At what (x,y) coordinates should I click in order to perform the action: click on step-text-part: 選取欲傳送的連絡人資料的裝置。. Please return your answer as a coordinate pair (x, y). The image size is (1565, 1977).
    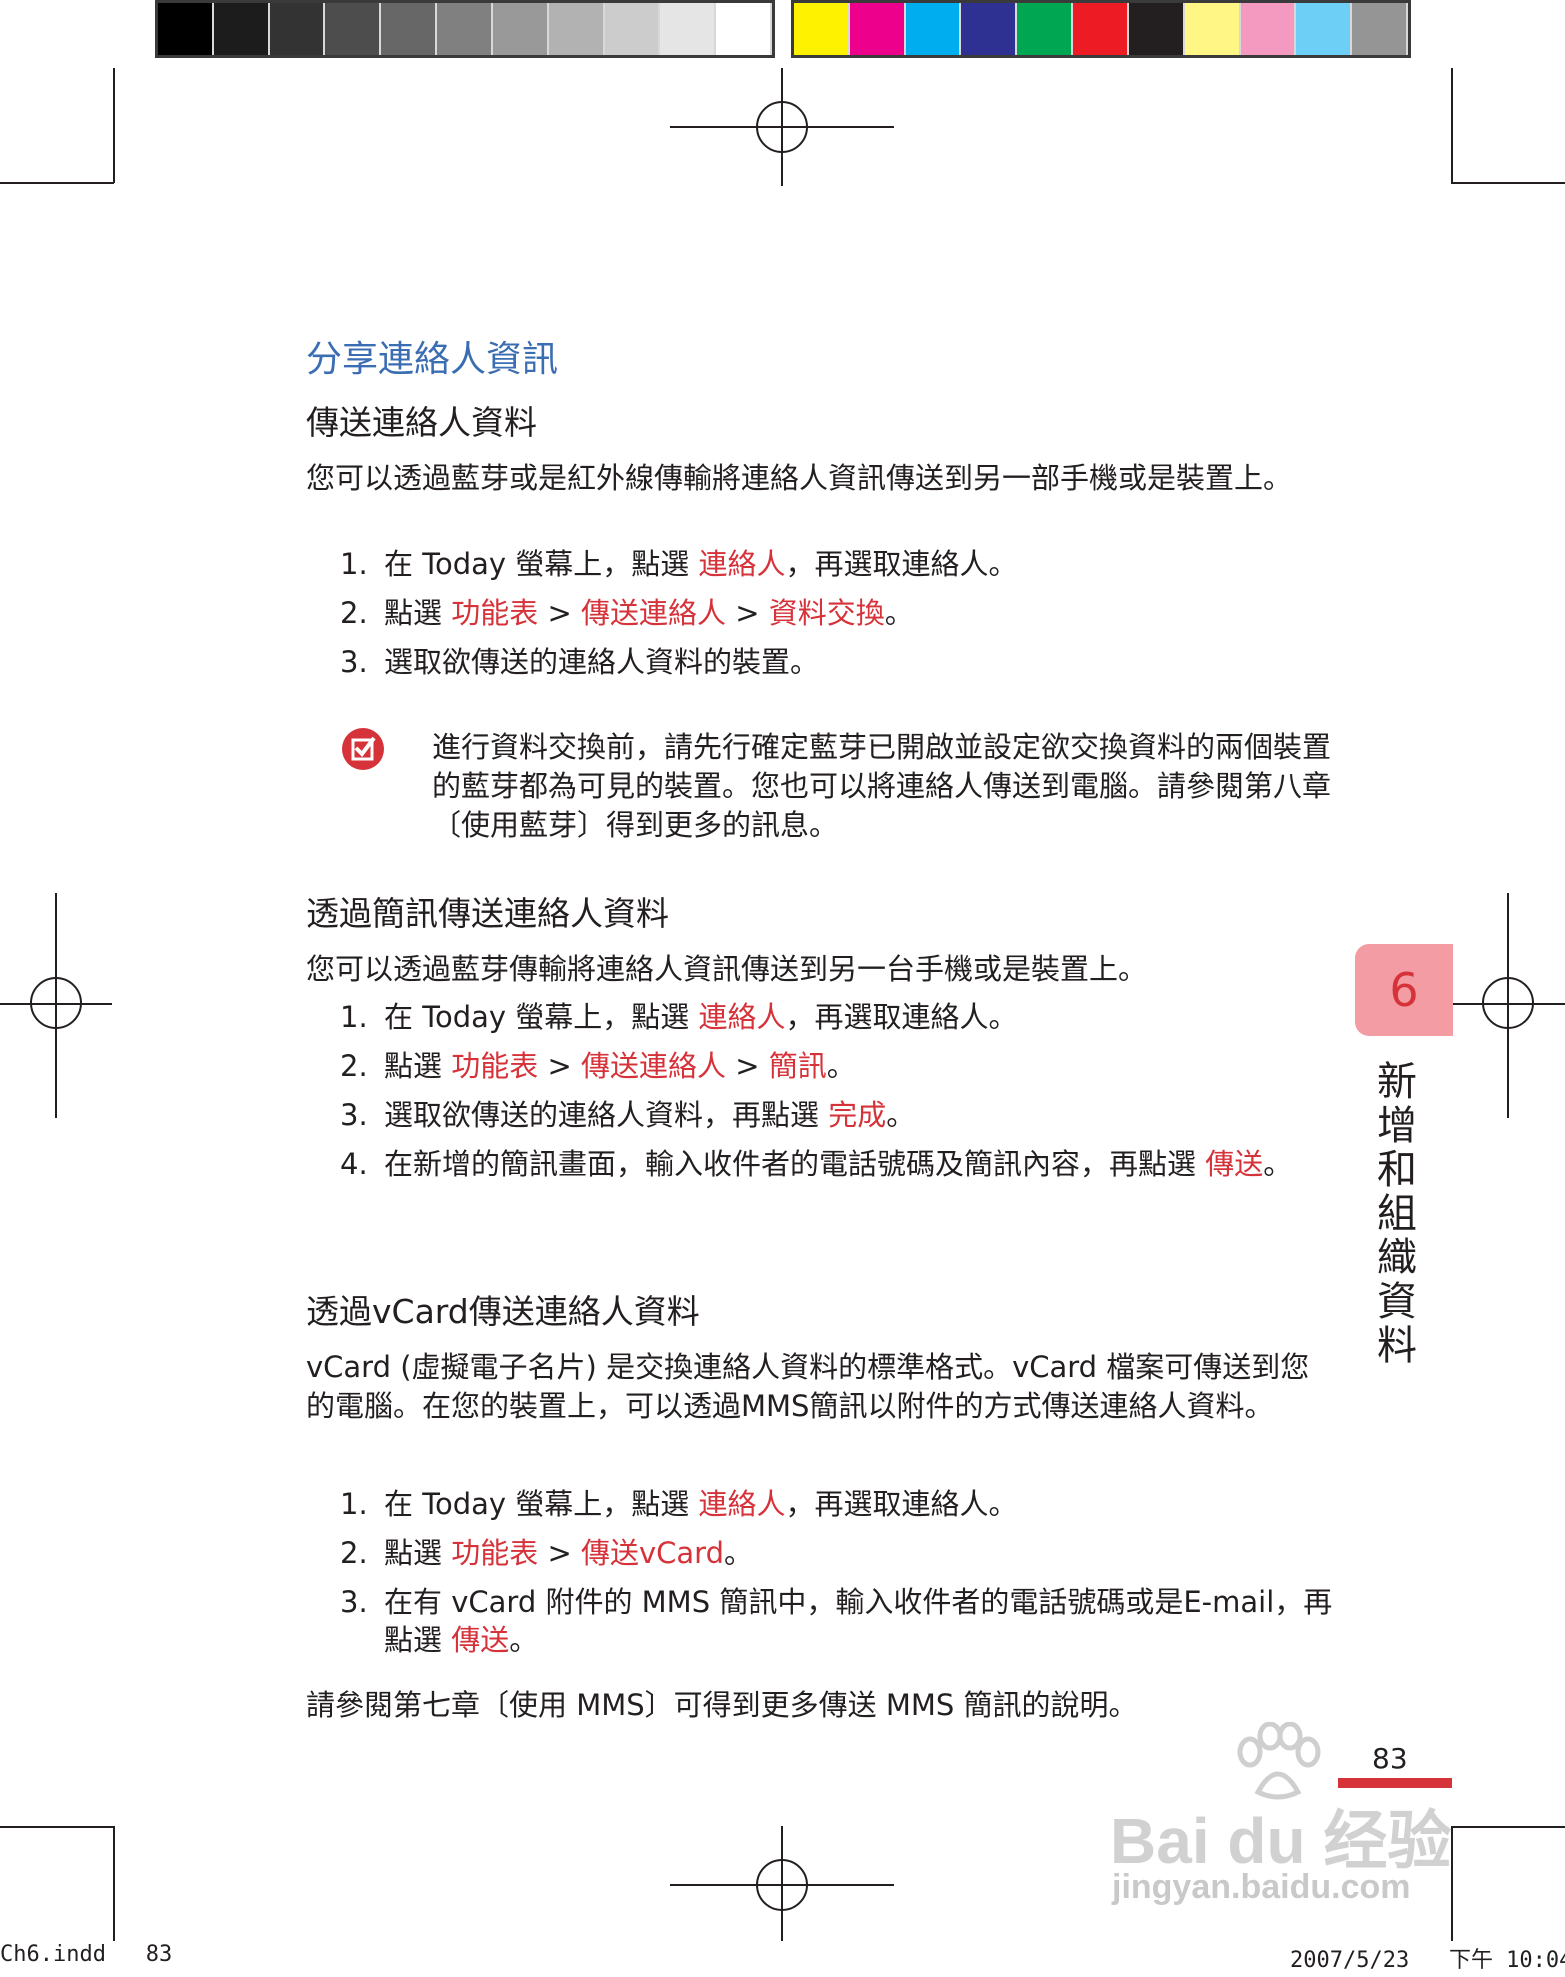
    Looking at the image, I should click on (602, 662).